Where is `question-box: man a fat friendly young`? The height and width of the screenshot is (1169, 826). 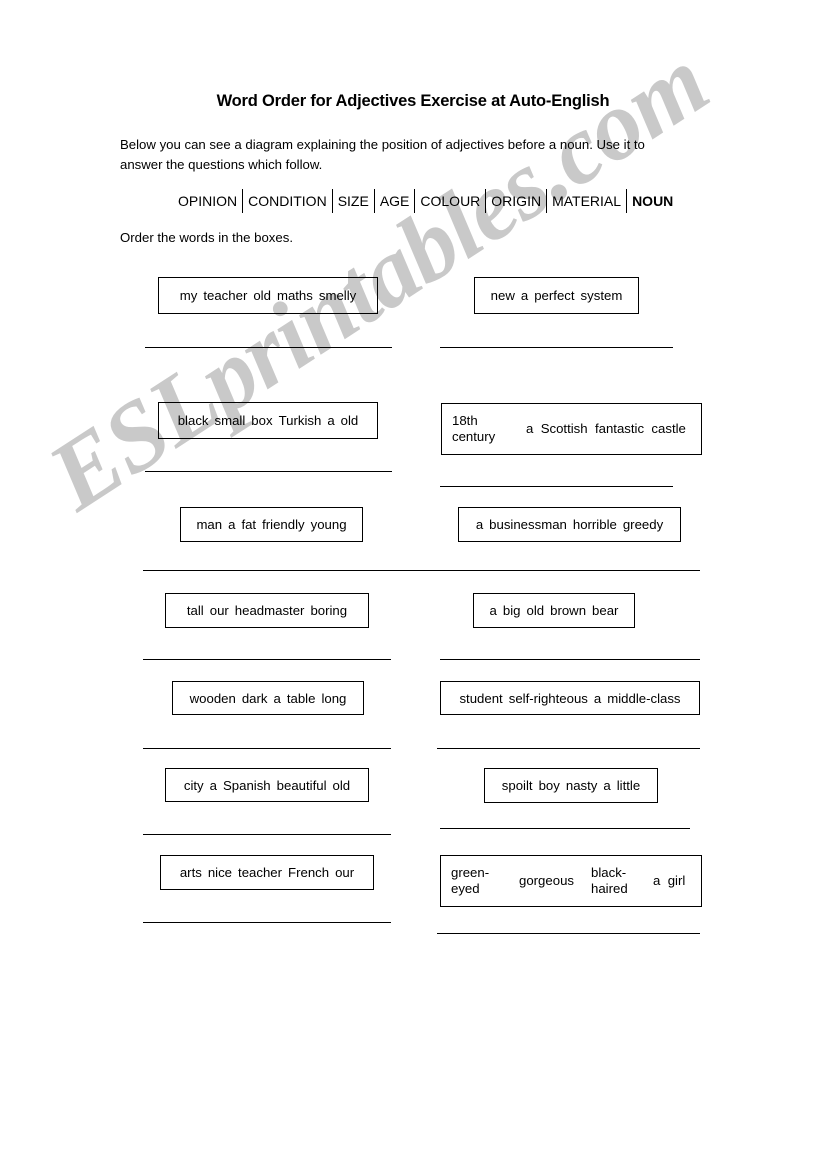
question-box: man a fat friendly young is located at coordinates (271, 524).